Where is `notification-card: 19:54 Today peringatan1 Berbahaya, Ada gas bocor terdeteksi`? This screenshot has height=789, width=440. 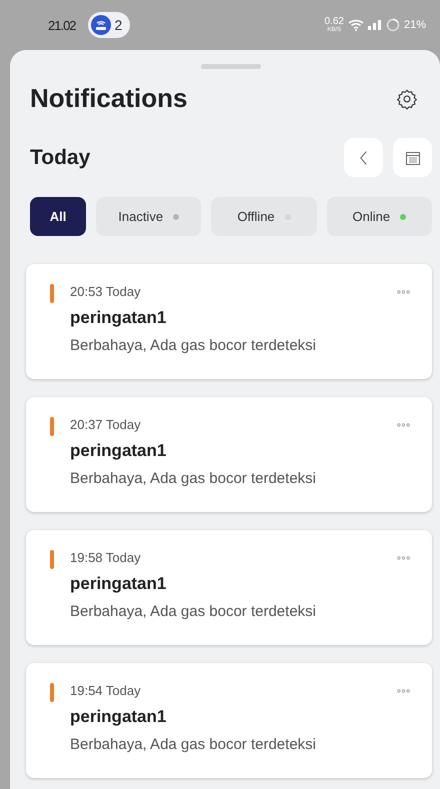
notification-card: 19:54 Today peringatan1 Berbahaya, Ada gas bocor terdeteksi is located at coordinates (229, 720).